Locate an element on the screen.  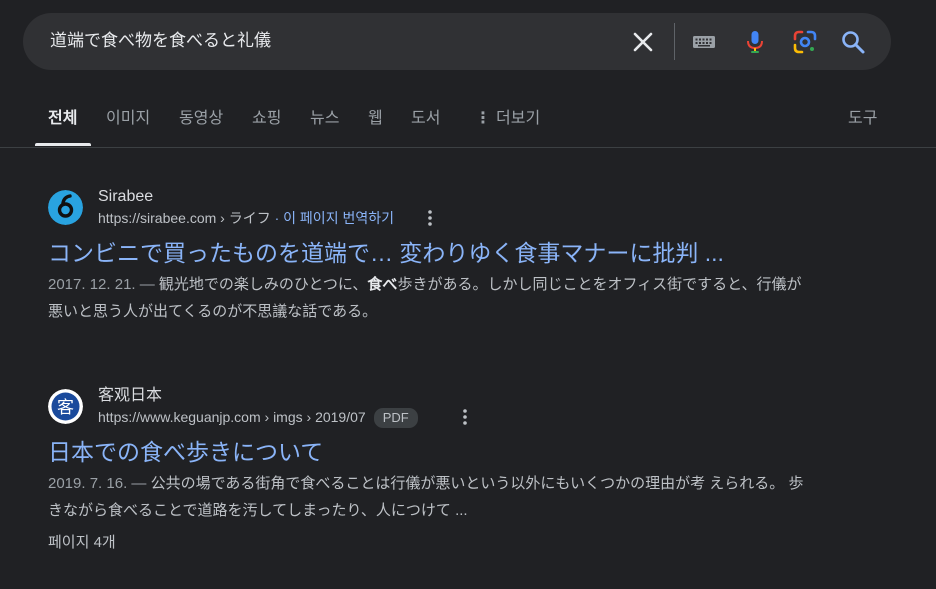
result-title-link: 日本での食べ歩きについて is located at coordinates (185, 452).